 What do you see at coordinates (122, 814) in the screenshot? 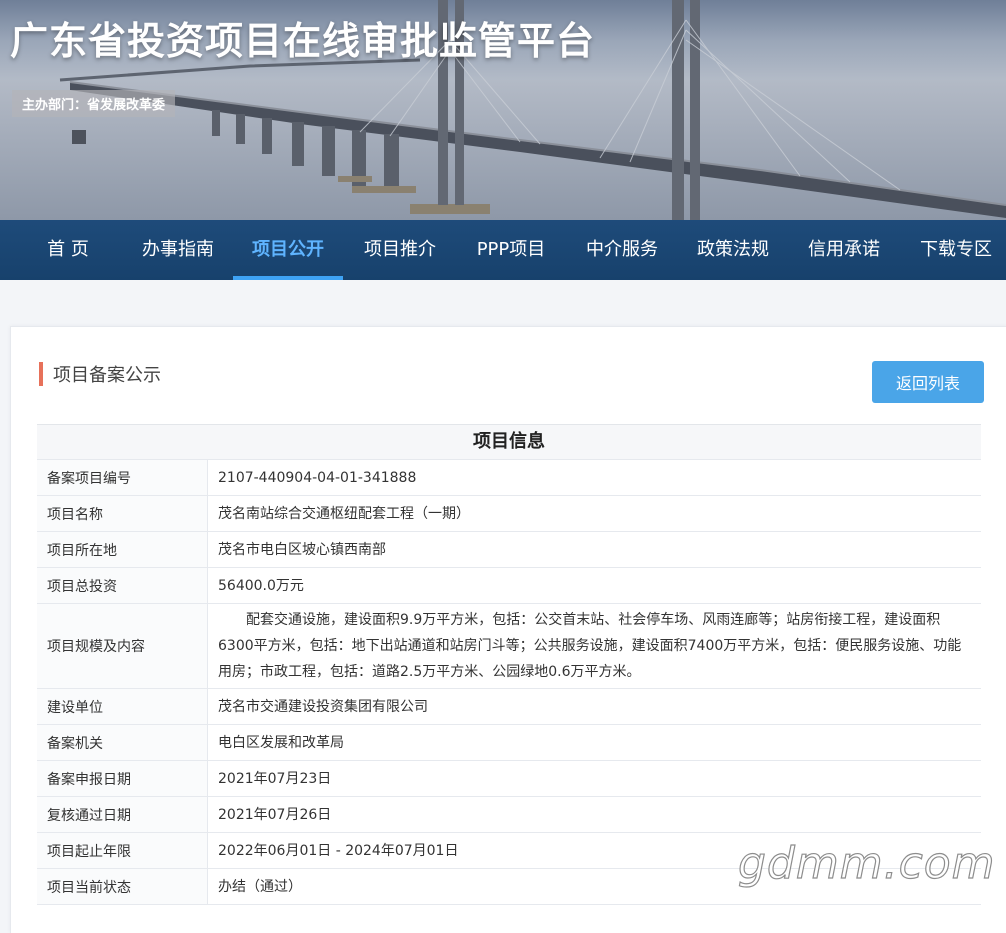
I see `row-label: 复核通过日期` at bounding box center [122, 814].